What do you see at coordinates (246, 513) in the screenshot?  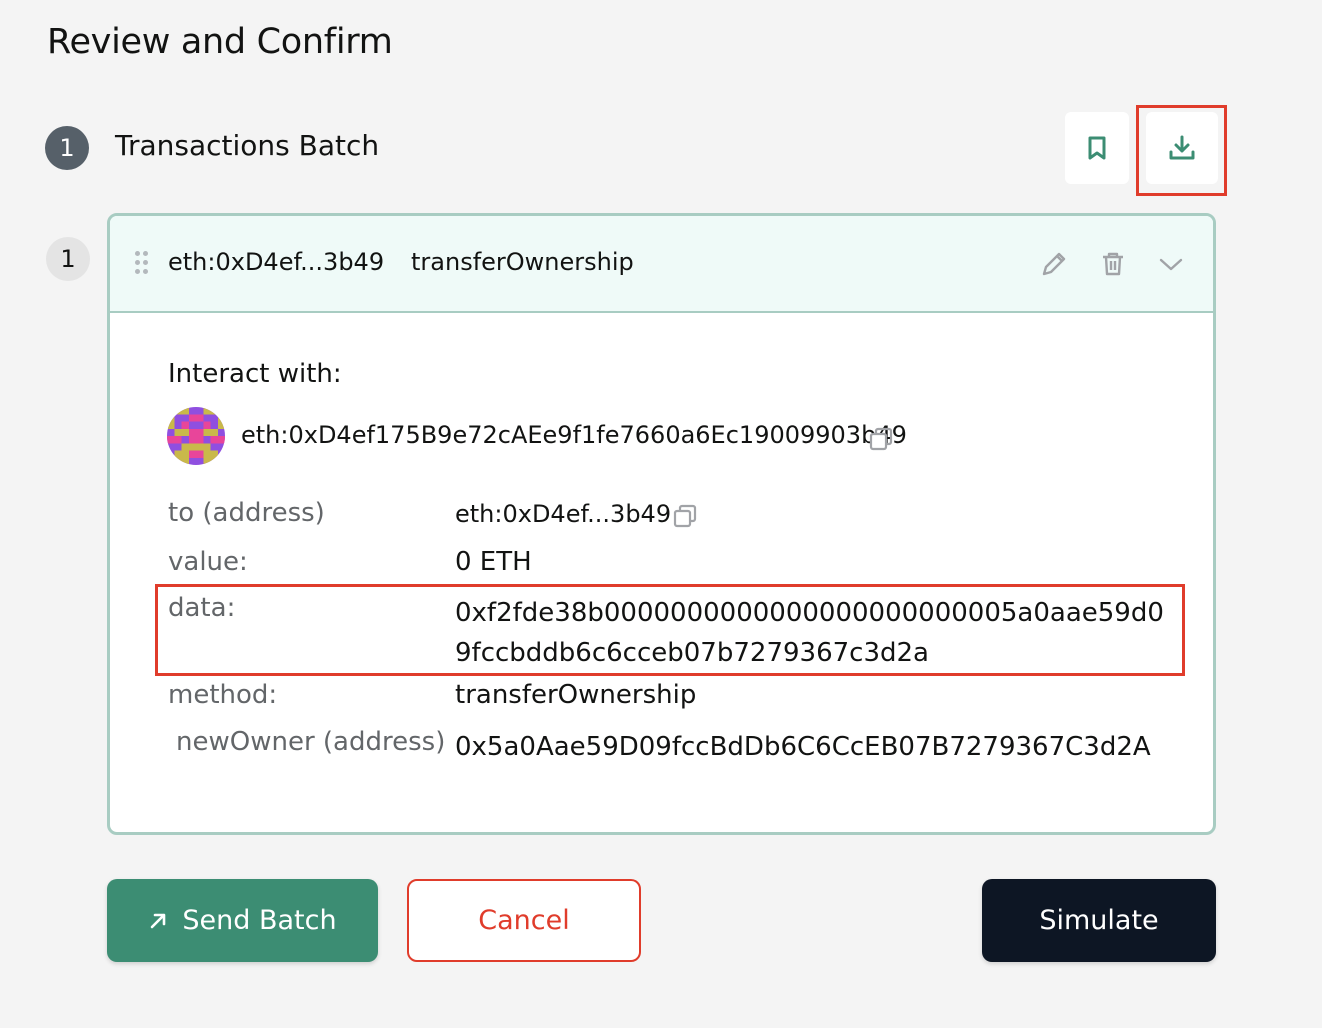 I see `to-address-label: to (address)` at bounding box center [246, 513].